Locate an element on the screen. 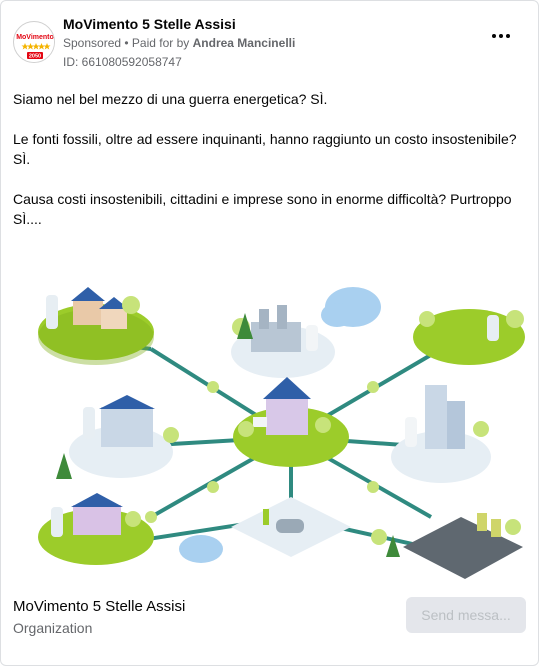  avatar-text-bottom: 2050 is located at coordinates (35, 57).